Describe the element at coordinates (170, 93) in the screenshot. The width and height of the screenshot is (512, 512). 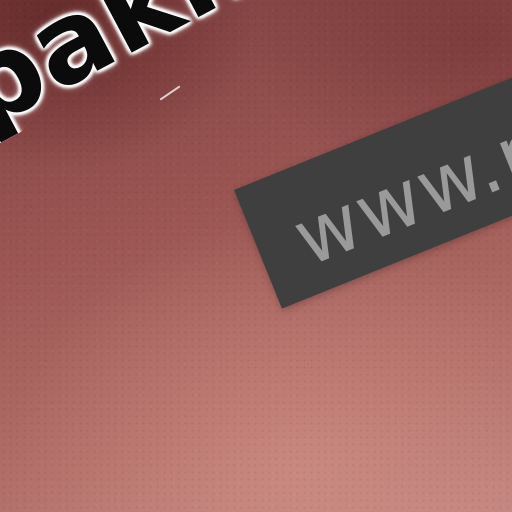
I see `paint-stroke` at that location.